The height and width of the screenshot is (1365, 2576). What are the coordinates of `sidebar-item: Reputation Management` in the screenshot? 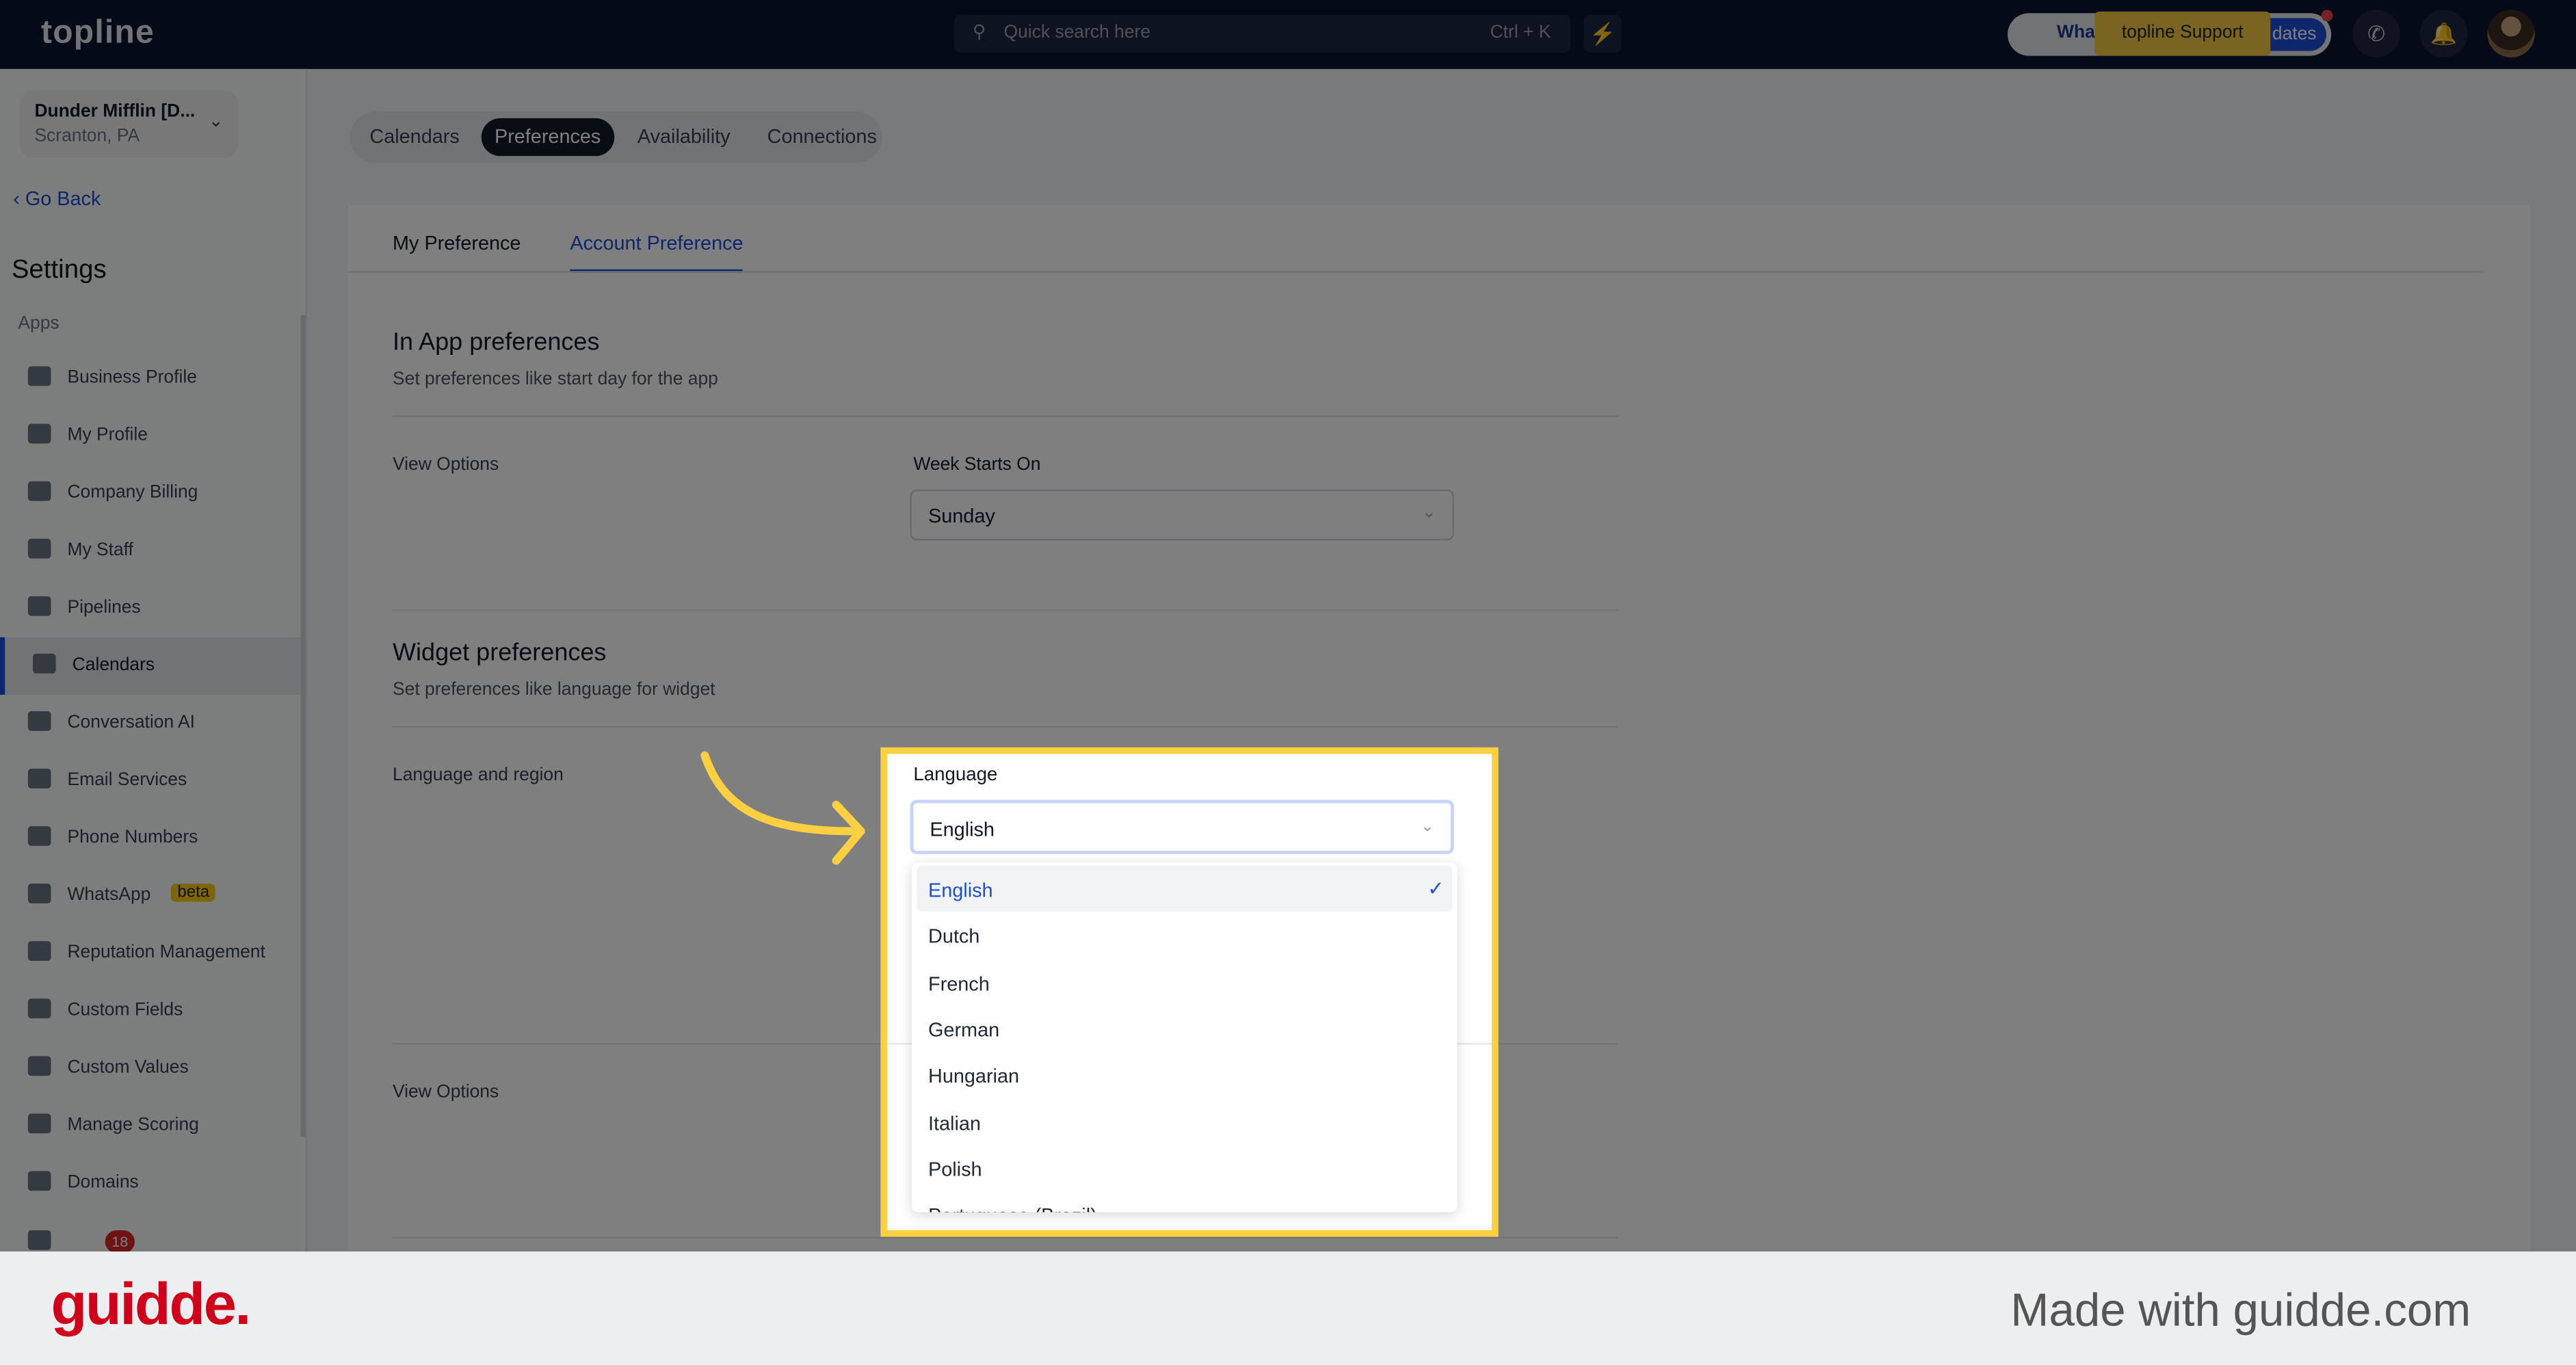 It's located at (151, 953).